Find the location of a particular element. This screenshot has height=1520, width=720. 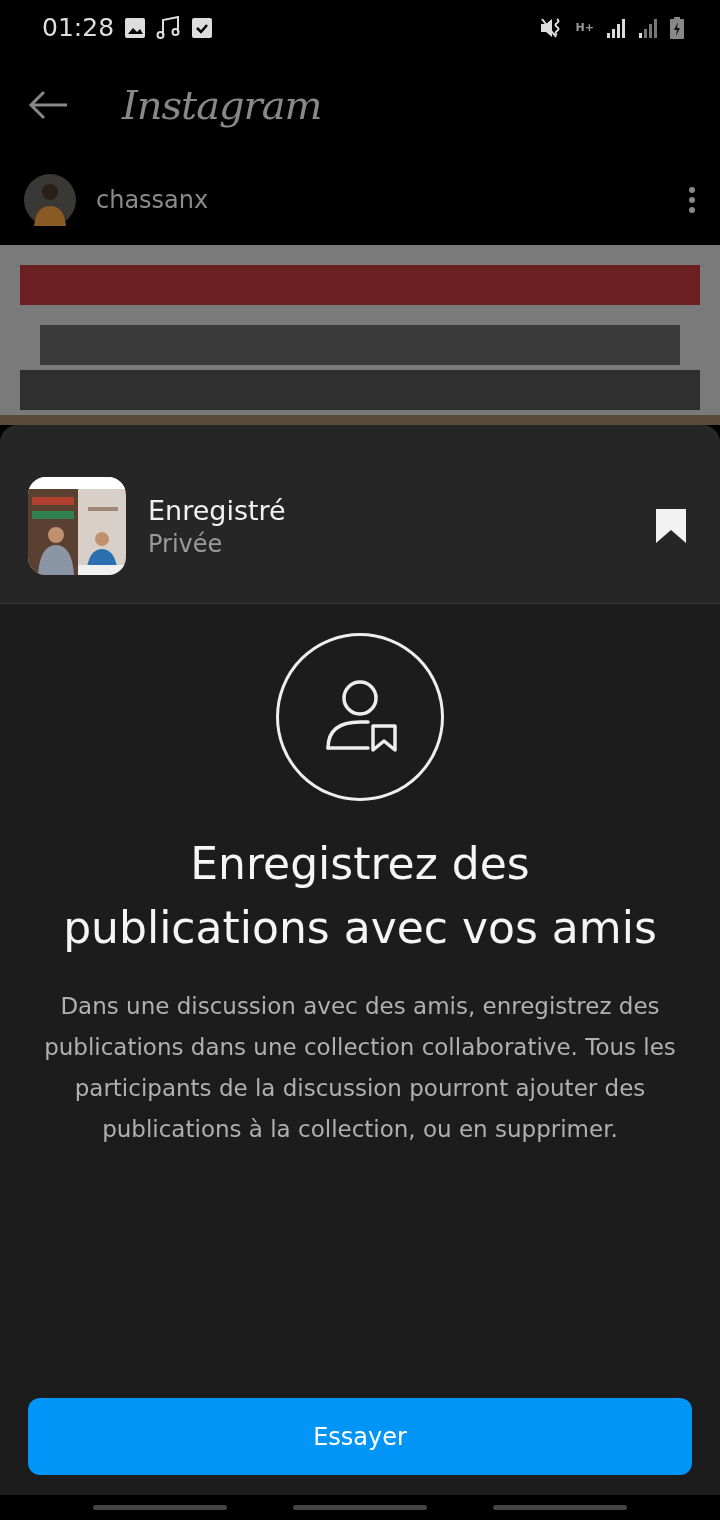

clock-time: 01:28 is located at coordinates (78, 27).